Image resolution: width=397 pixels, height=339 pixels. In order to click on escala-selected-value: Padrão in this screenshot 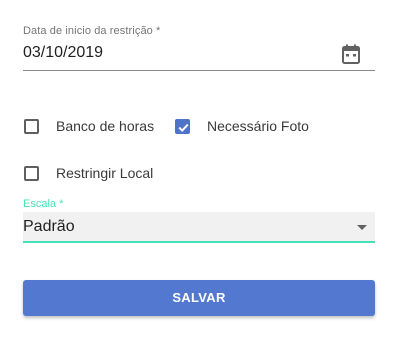, I will do `click(49, 227)`.